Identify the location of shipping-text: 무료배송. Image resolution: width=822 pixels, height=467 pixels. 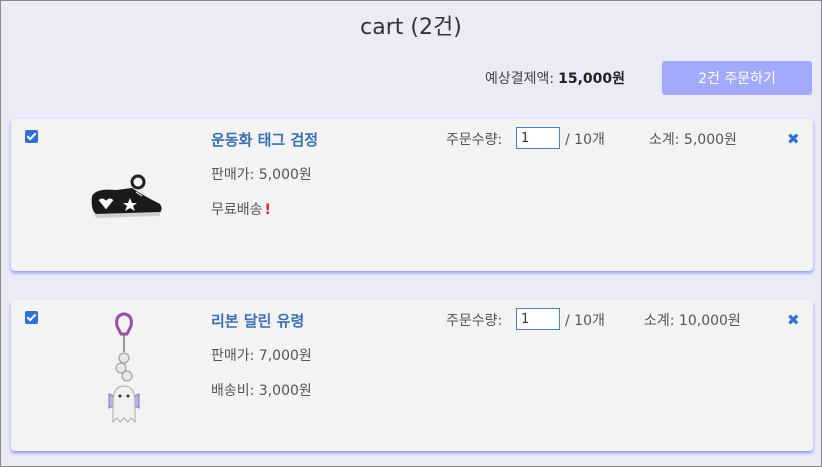
(237, 210).